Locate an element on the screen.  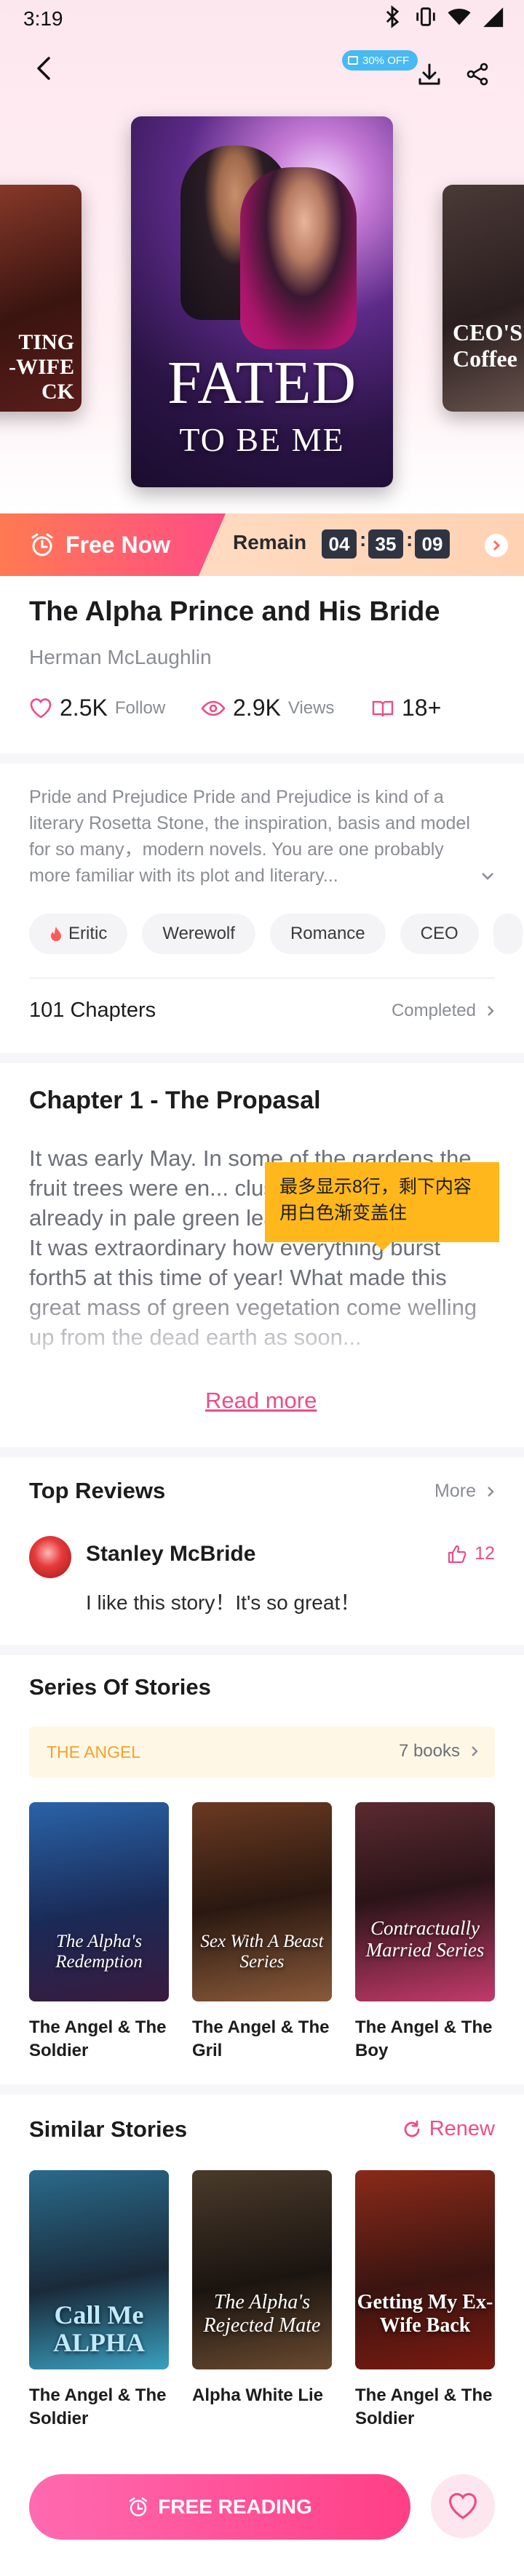
similar-book-cover: Call Me ALPHA is located at coordinates (99, 2269).